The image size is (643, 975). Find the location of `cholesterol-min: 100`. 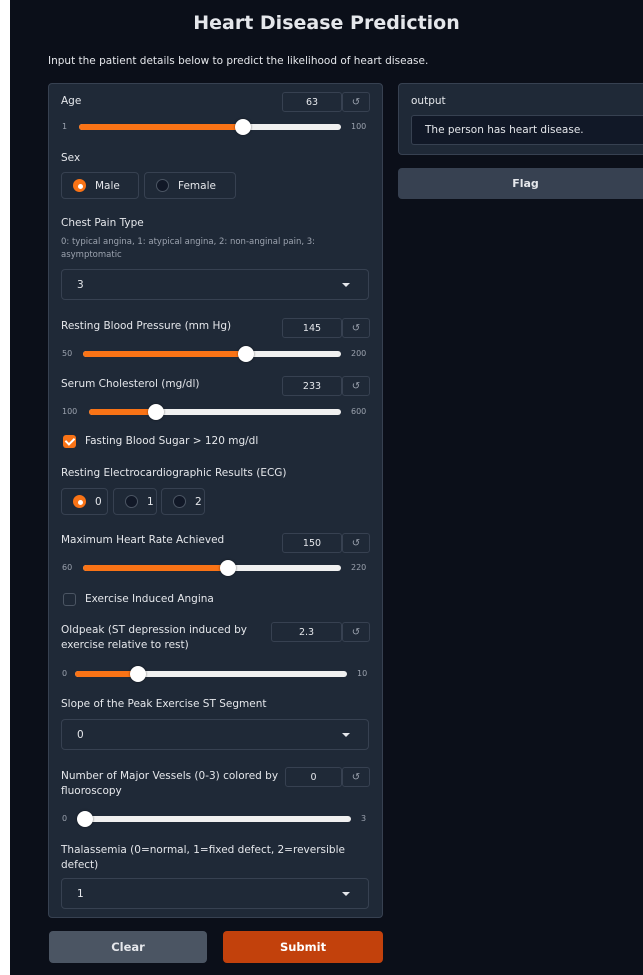

cholesterol-min: 100 is located at coordinates (70, 411).